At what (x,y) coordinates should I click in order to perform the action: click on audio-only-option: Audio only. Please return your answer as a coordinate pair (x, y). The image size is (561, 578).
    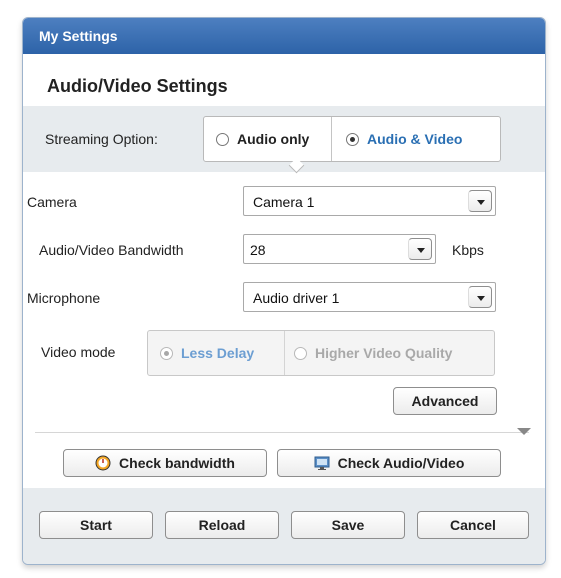
    Looking at the image, I should click on (262, 139).